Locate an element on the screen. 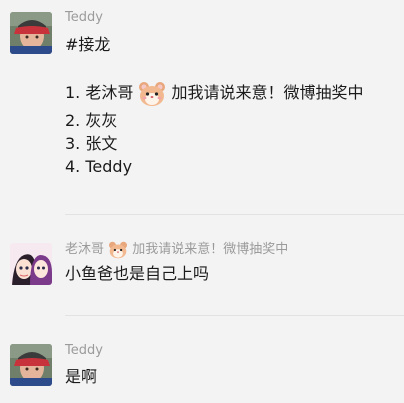 The image size is (404, 403). avatar-laomuge is located at coordinates (31, 264).